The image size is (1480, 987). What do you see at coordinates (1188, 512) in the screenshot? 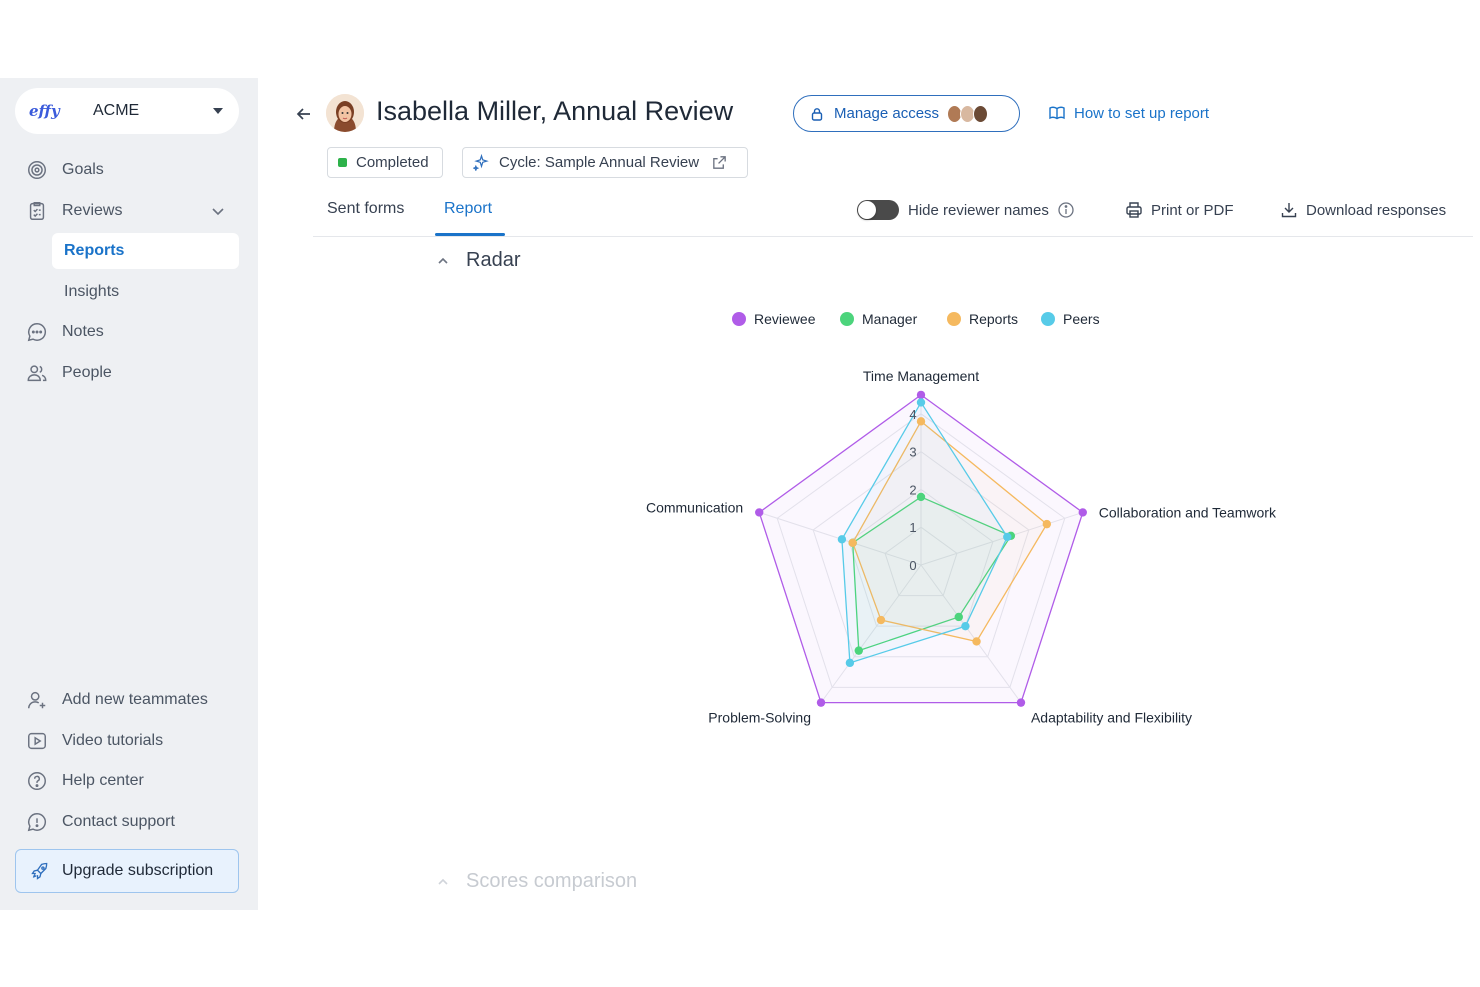
I see `category-label: Collaboration and Teamwork` at bounding box center [1188, 512].